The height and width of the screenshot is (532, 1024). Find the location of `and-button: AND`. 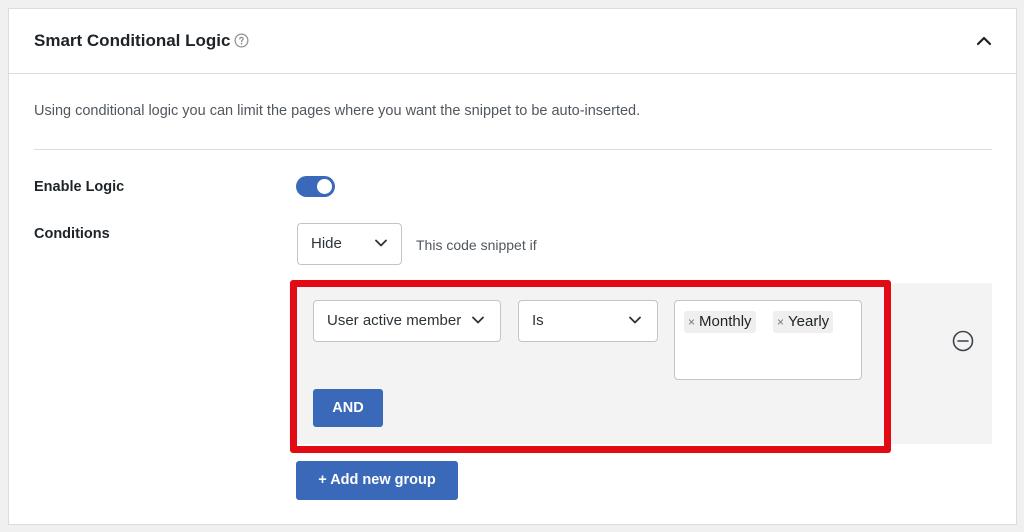

and-button: AND is located at coordinates (348, 408).